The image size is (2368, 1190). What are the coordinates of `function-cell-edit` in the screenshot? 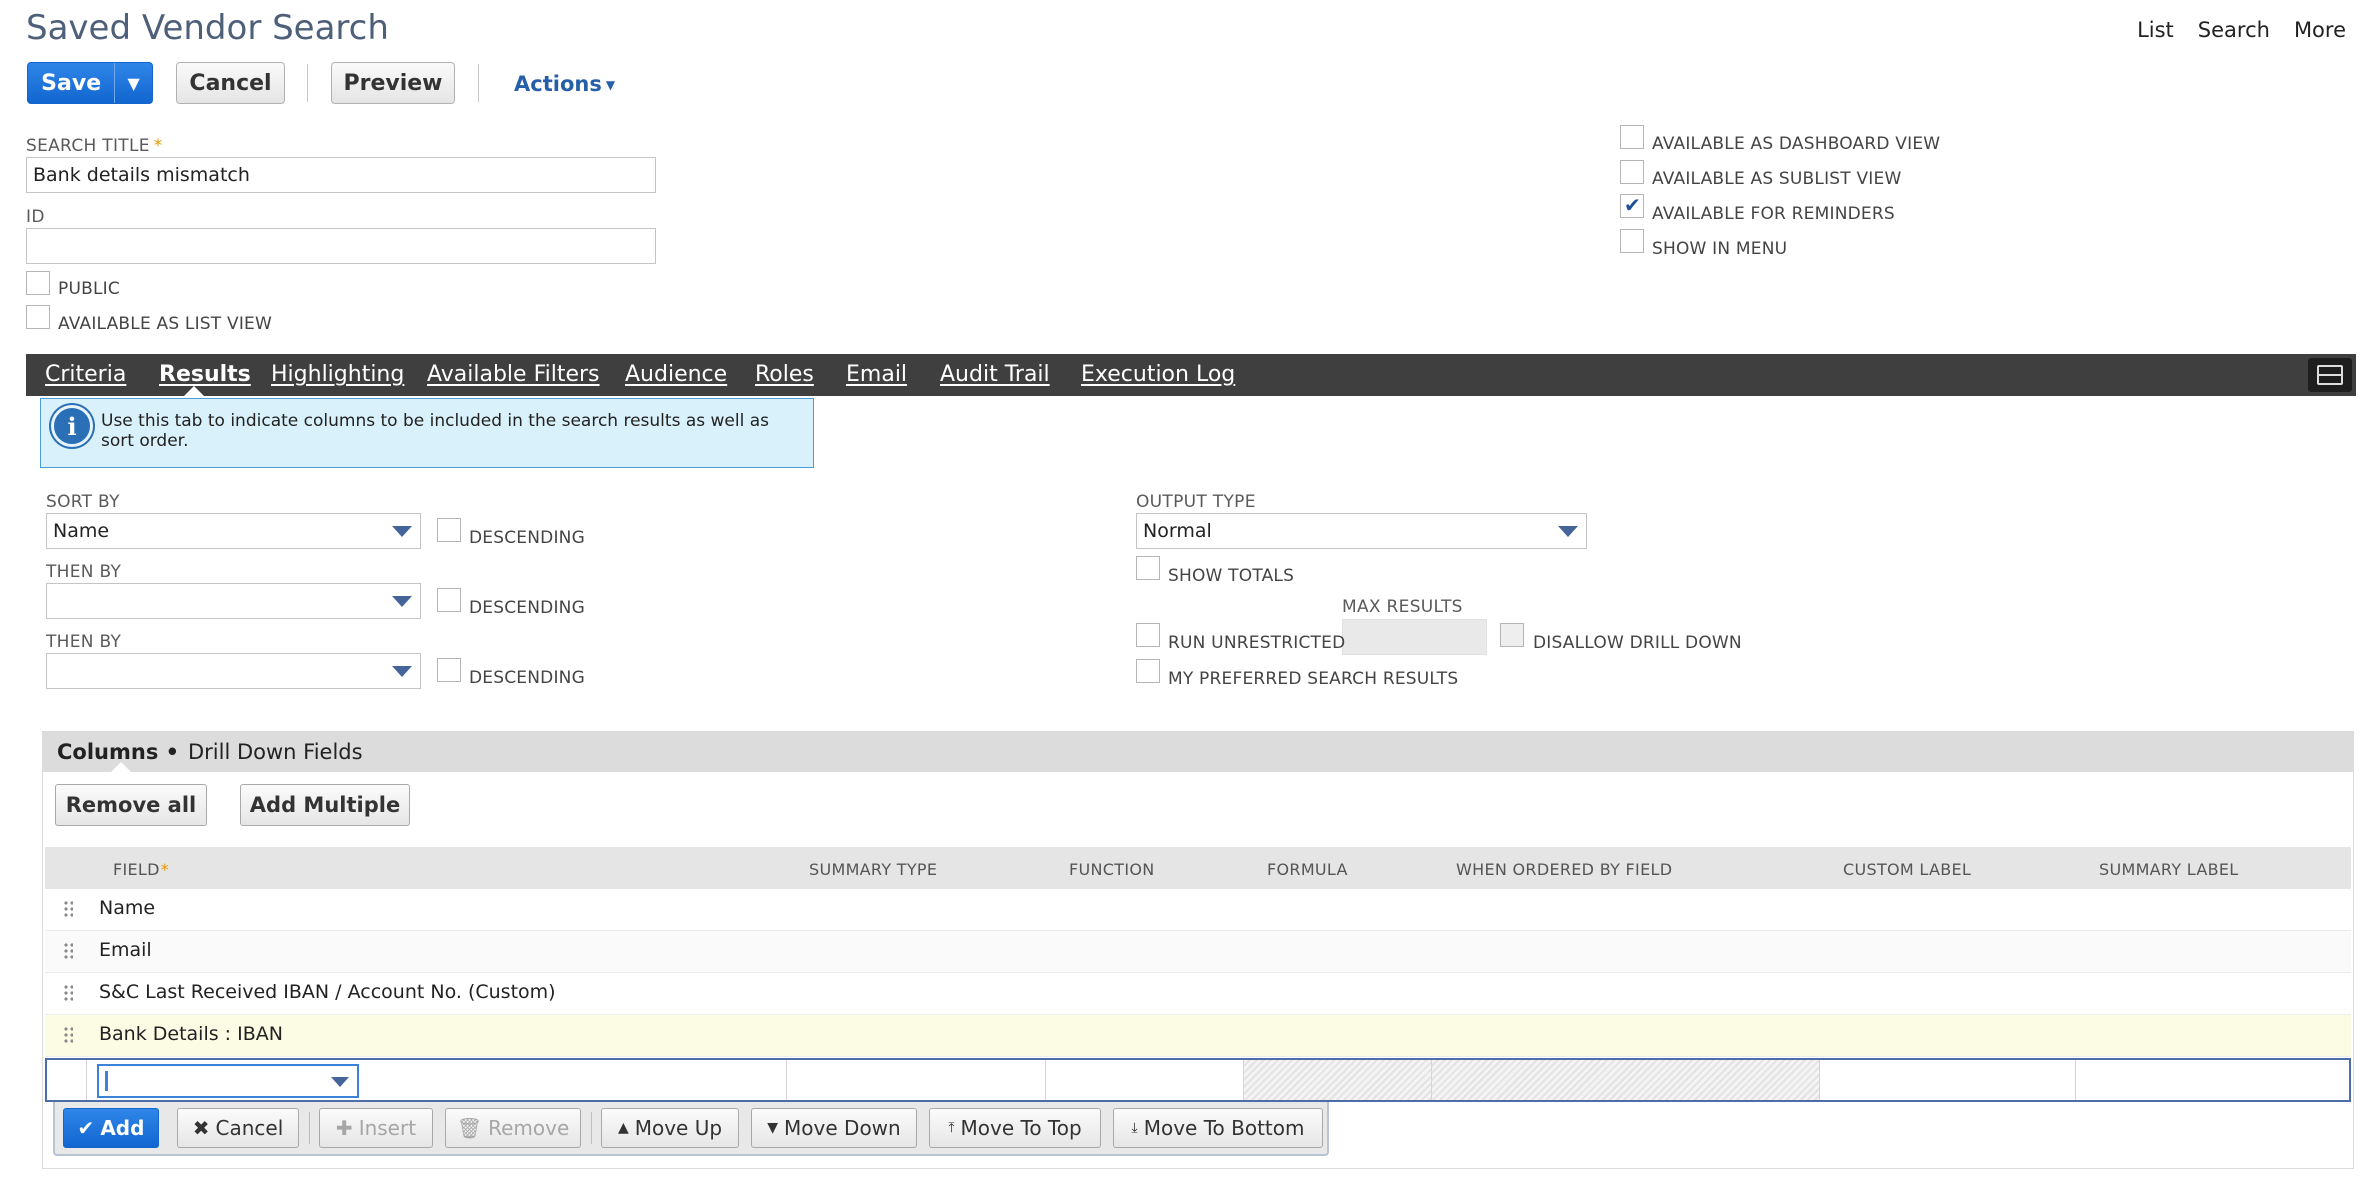 It's located at (1145, 1080).